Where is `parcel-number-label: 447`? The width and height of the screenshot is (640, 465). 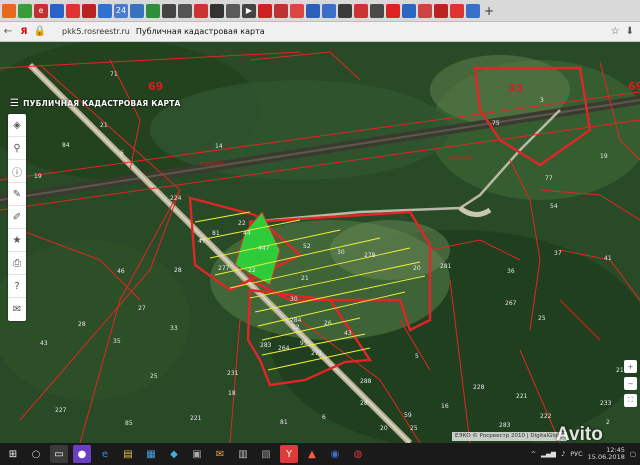 parcel-number-label: 447 is located at coordinates (264, 248).